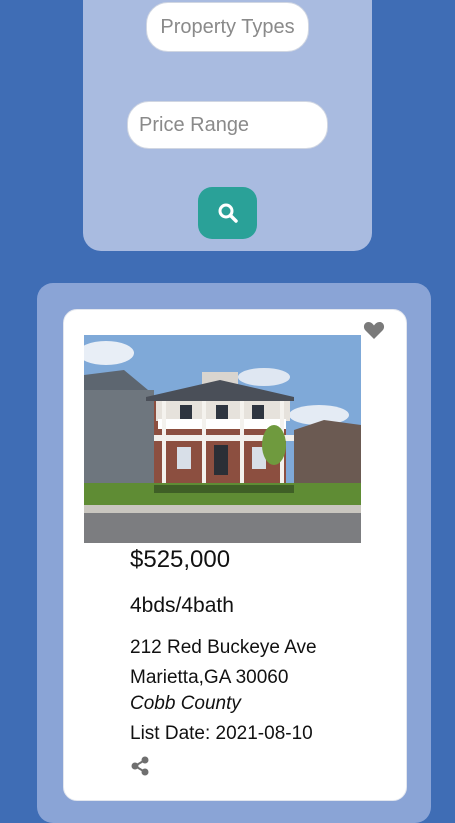 This screenshot has height=823, width=455. Describe the element at coordinates (180, 559) in the screenshot. I see `listing-price: $525,000` at that location.